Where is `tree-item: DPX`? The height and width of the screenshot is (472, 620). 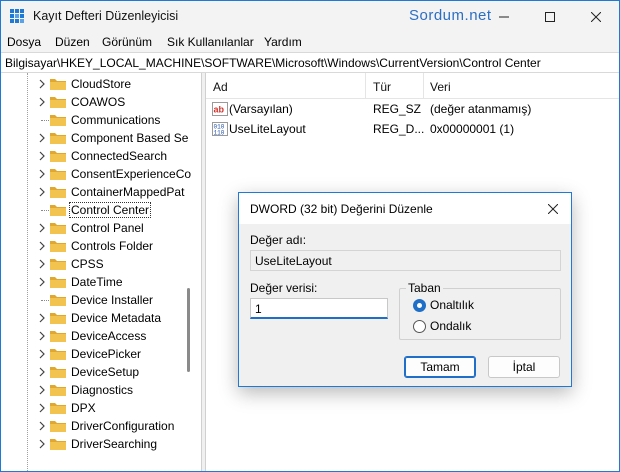
tree-item: DPX is located at coordinates (96, 408).